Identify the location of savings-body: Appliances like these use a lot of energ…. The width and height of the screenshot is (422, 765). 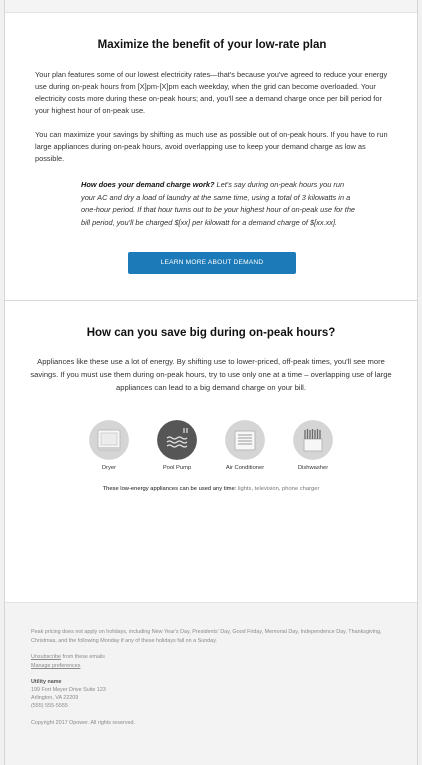
(211, 374).